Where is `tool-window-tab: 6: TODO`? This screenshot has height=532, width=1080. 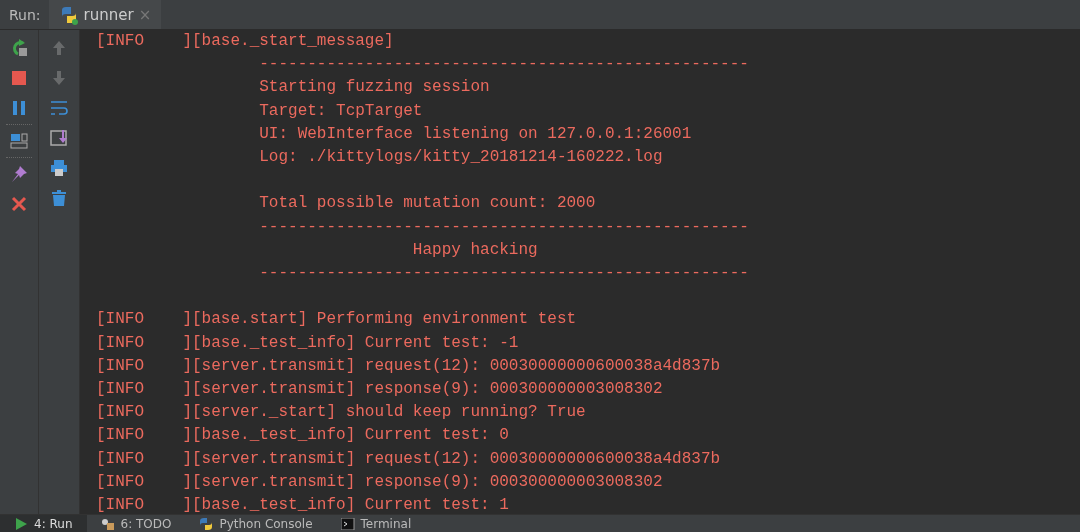
tool-window-tab: 6: TODO is located at coordinates (136, 523).